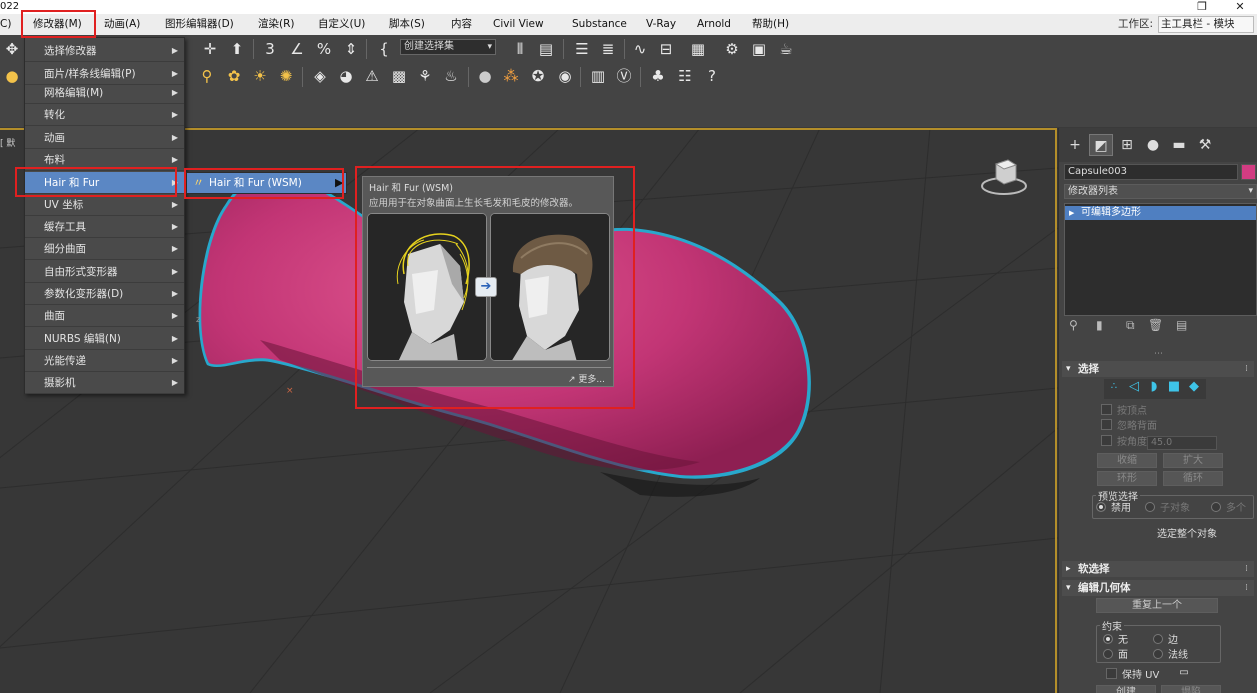 The image size is (1257, 693). I want to click on display-tab-icon: ▬, so click(1179, 145).